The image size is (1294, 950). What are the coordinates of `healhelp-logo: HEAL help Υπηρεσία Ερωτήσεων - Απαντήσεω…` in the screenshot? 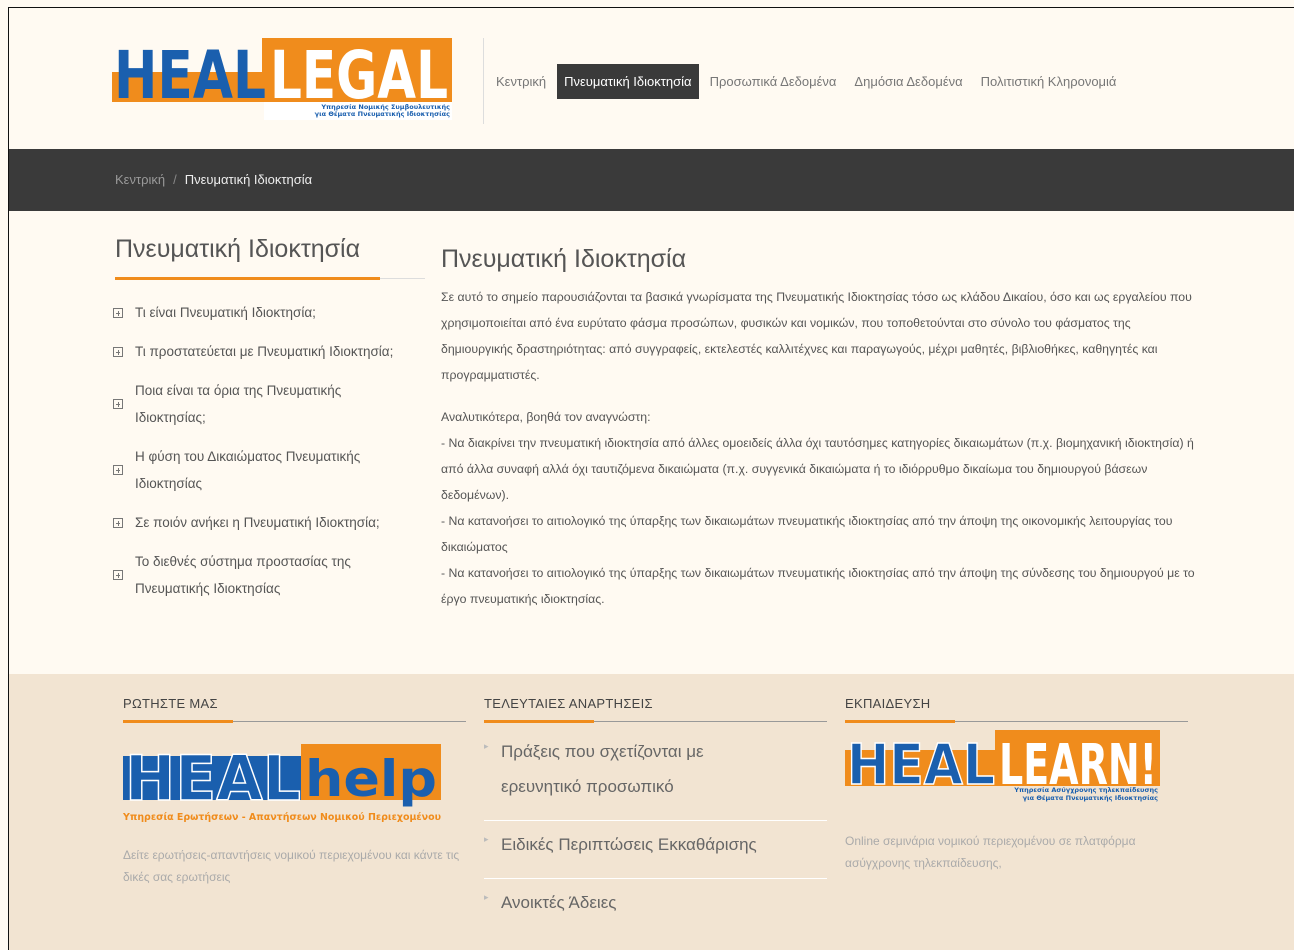 It's located at (283, 788).